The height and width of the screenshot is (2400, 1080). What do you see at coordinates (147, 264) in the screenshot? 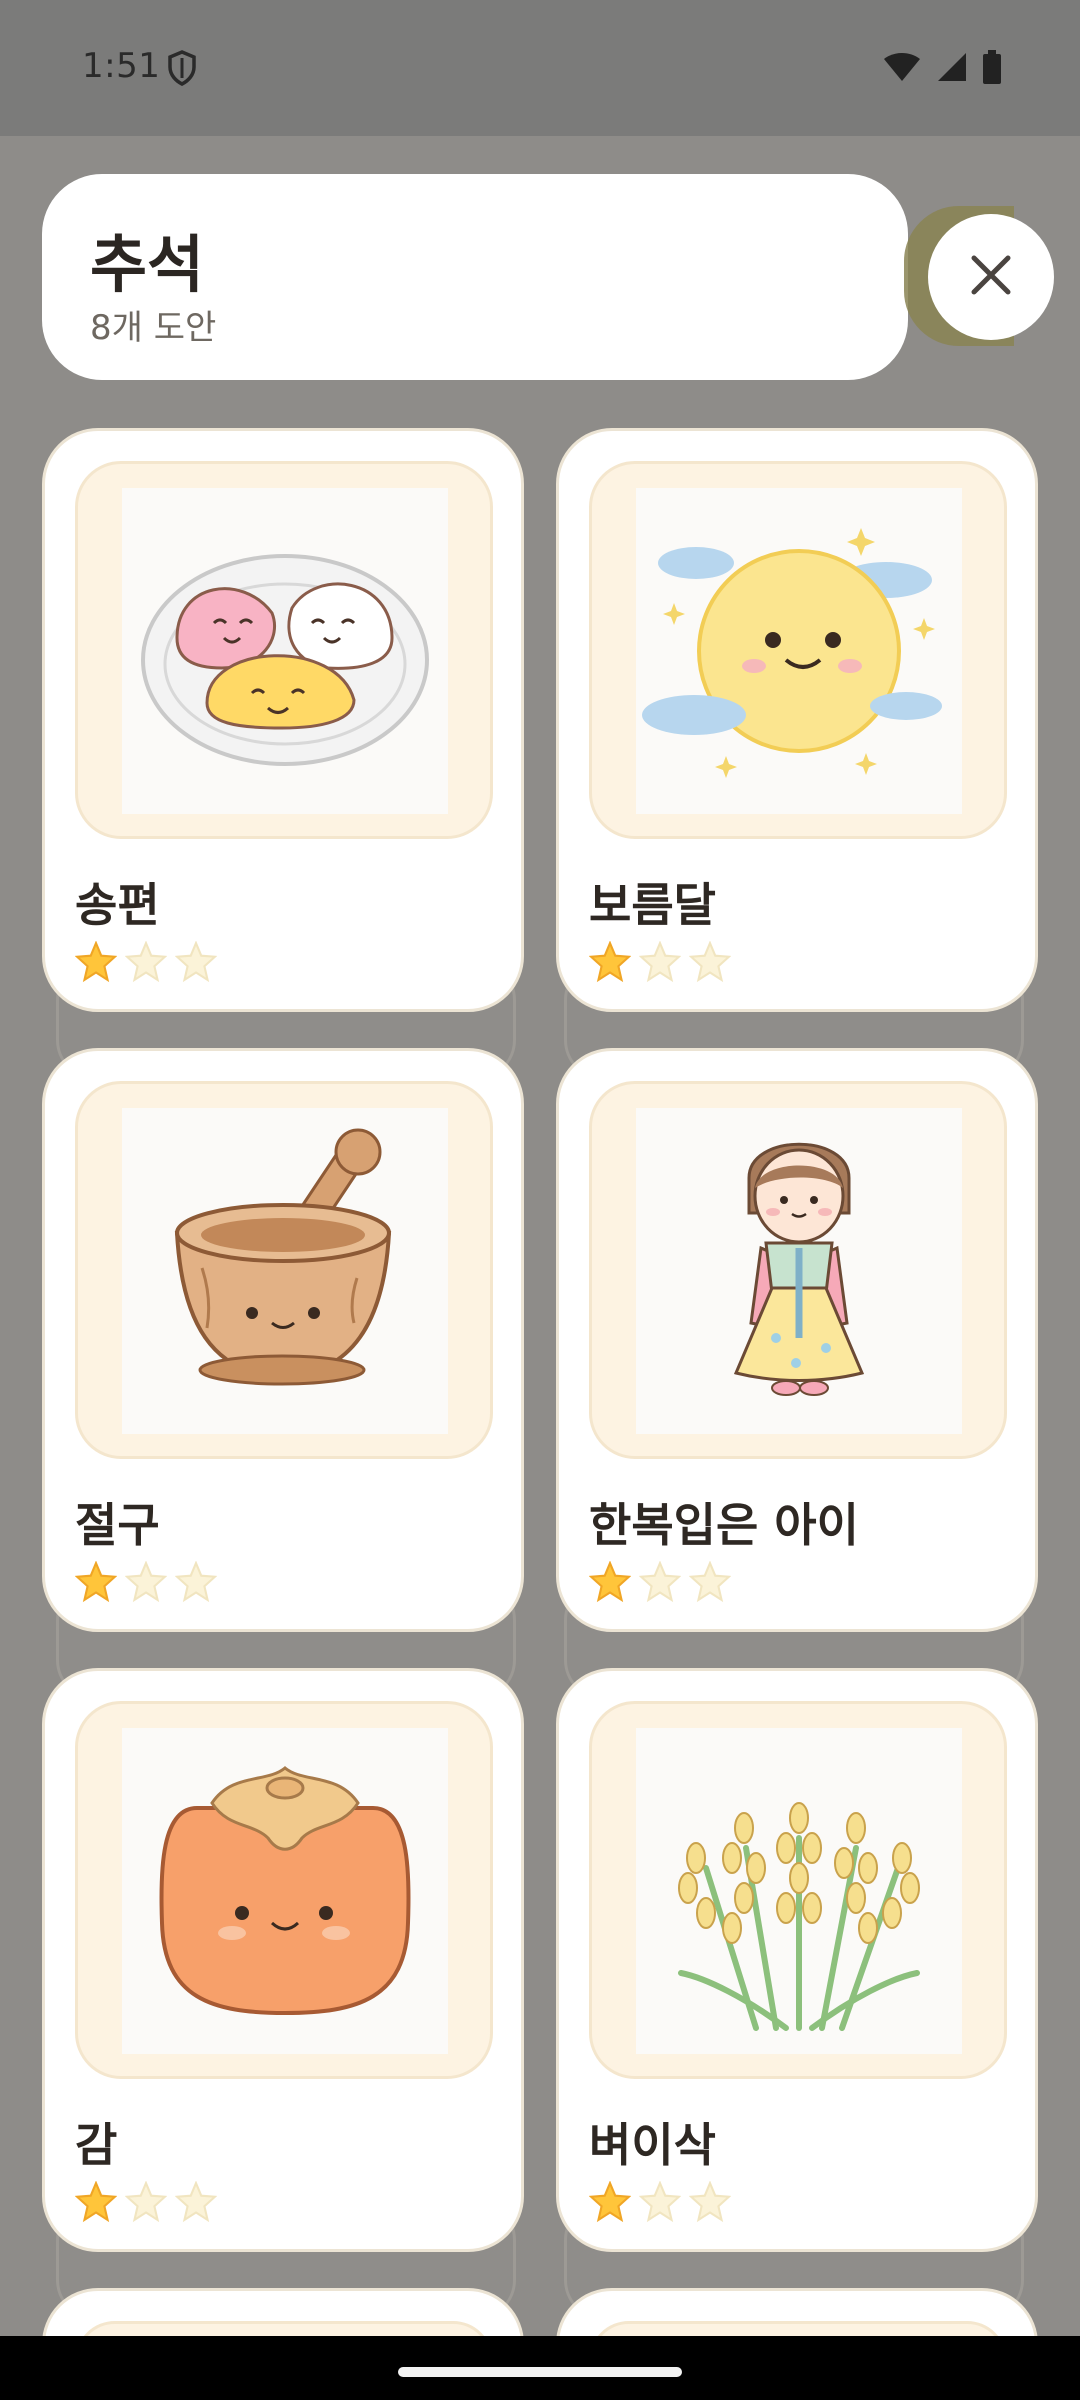
I see `collection-title: 추석` at bounding box center [147, 264].